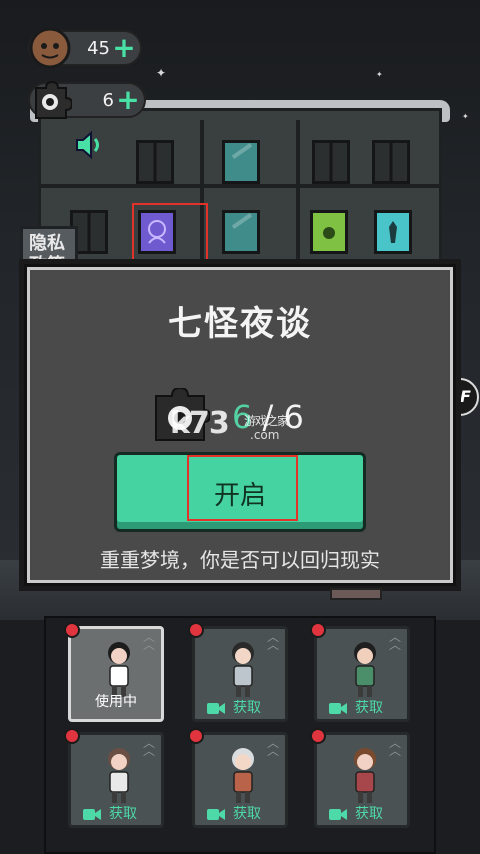 The height and width of the screenshot is (854, 480). What do you see at coordinates (200, 423) in the screenshot?
I see `watermark-brand: k73` at bounding box center [200, 423].